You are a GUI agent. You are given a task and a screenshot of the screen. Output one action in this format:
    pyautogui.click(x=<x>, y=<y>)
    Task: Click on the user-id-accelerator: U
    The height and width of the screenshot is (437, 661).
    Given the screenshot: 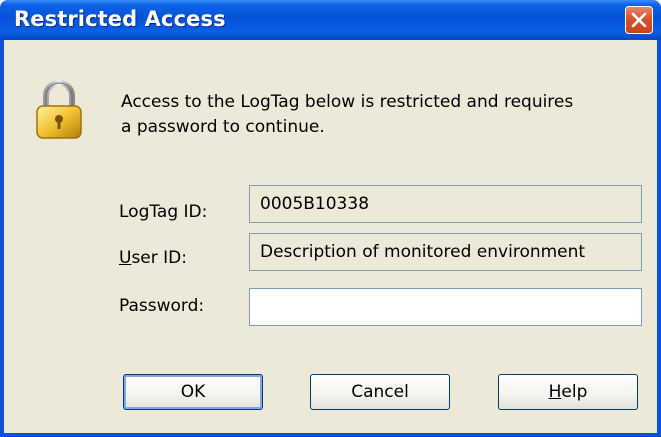 What is the action you would take?
    pyautogui.click(x=125, y=258)
    